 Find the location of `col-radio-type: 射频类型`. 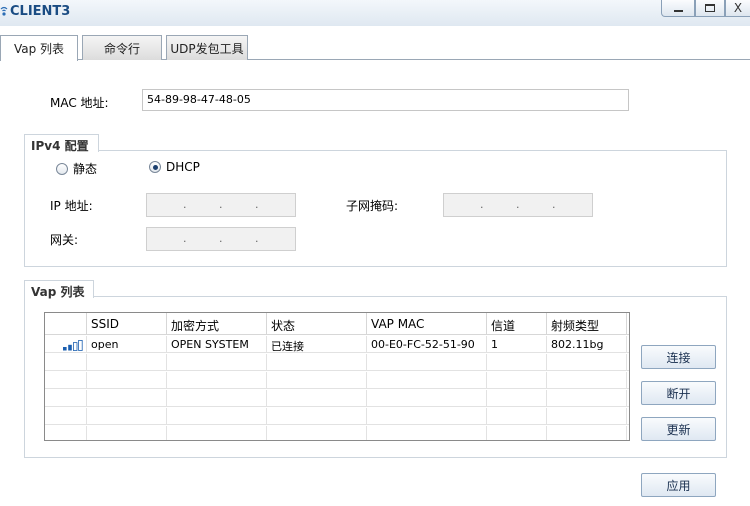

col-radio-type: 射频类型 is located at coordinates (587, 324).